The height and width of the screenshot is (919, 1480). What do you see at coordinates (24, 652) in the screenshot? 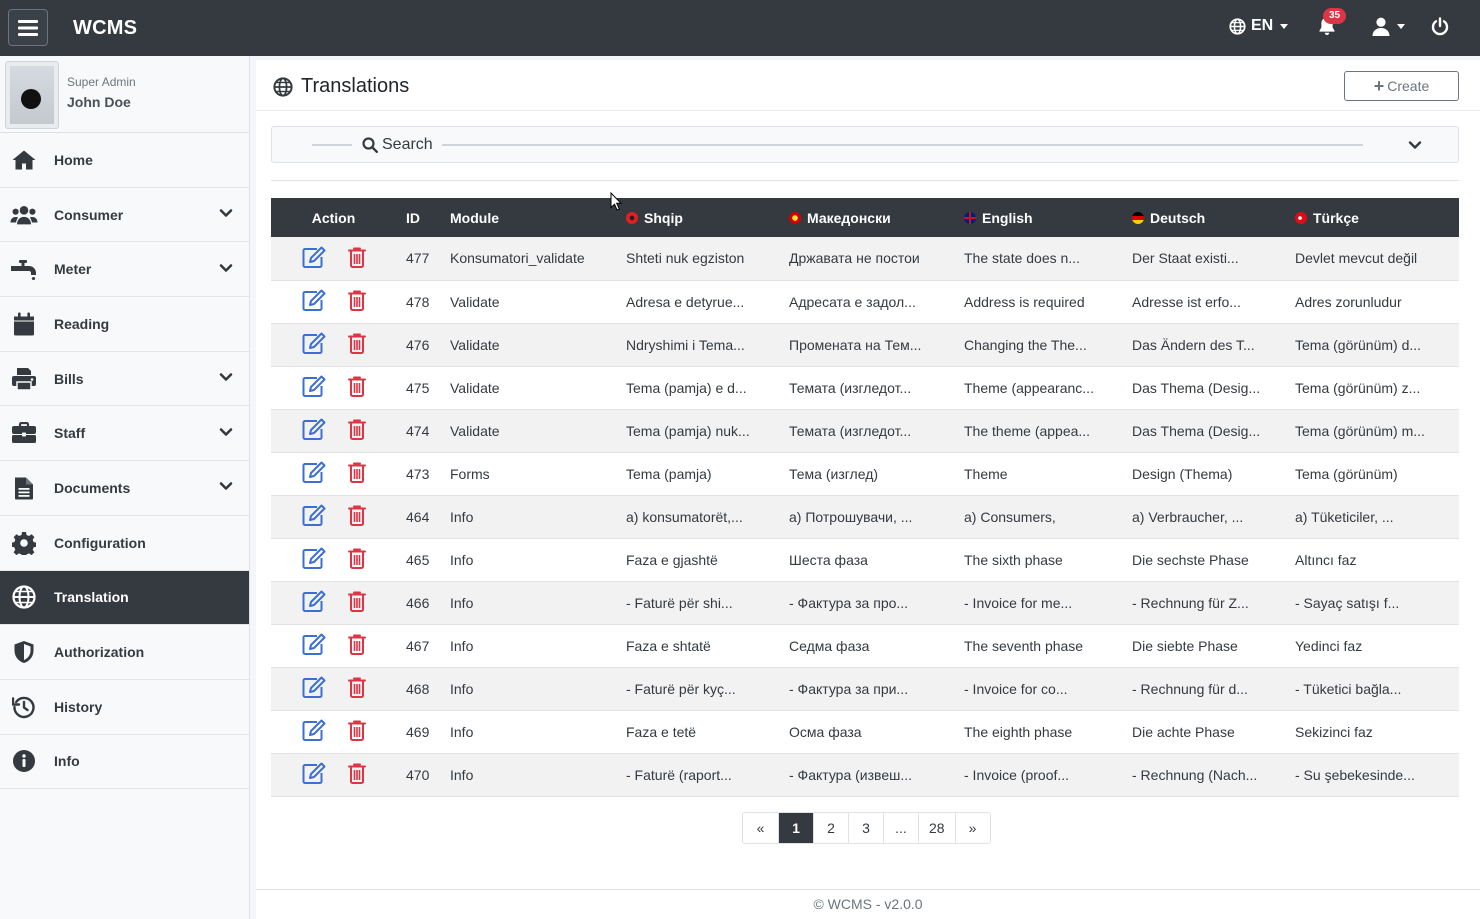
I see `shield-icon` at bounding box center [24, 652].